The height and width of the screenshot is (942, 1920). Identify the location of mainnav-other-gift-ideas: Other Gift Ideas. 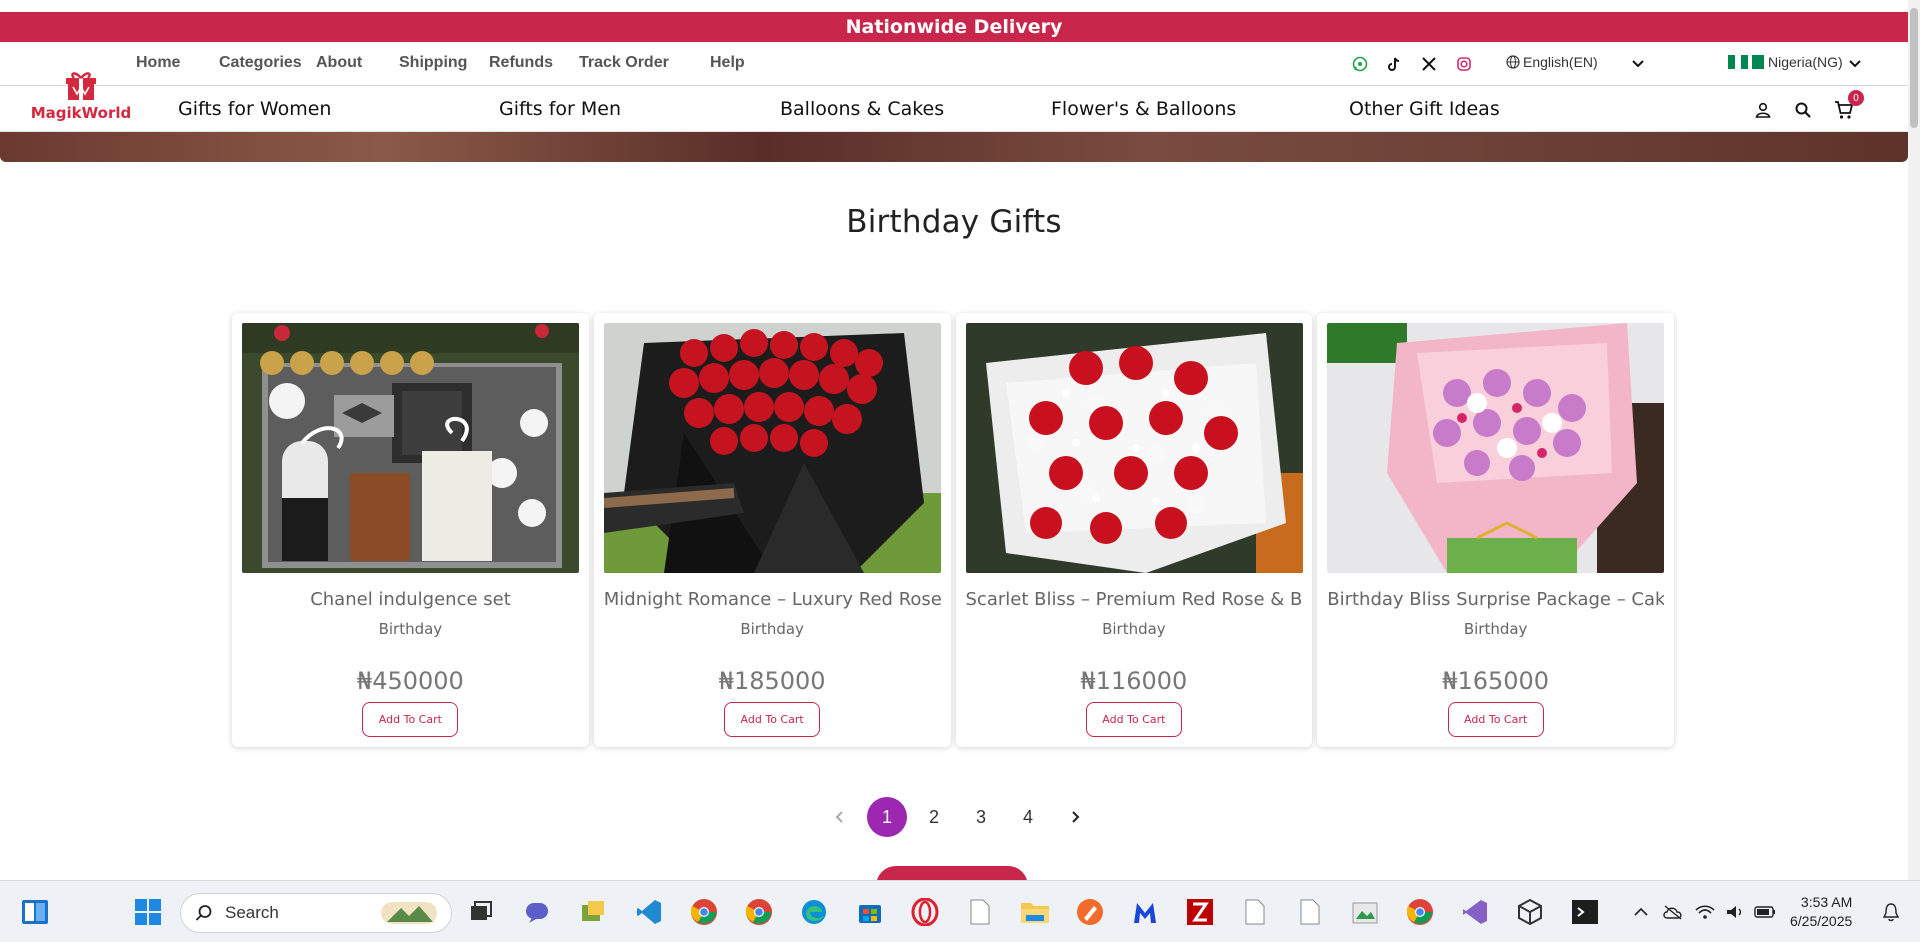
(1424, 109).